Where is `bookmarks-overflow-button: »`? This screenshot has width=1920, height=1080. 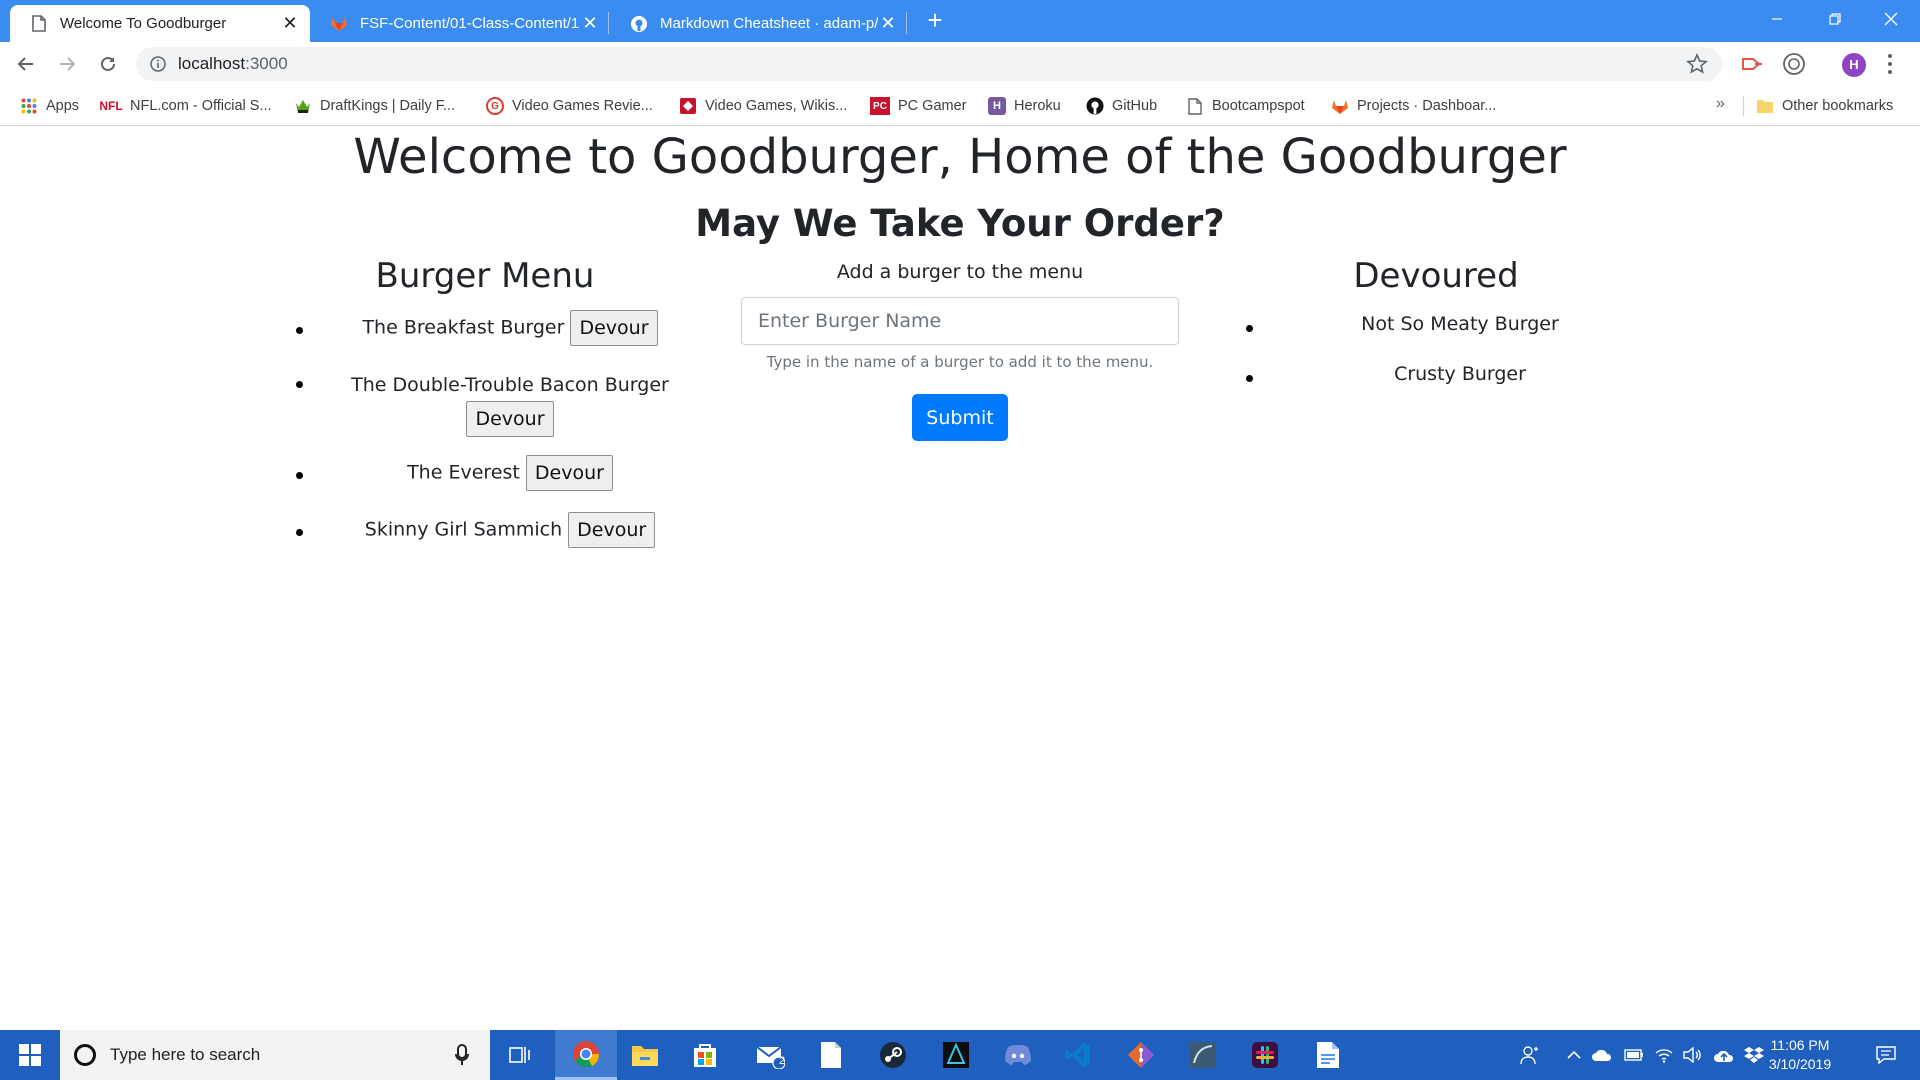
bookmarks-overflow-button: » is located at coordinates (1720, 104).